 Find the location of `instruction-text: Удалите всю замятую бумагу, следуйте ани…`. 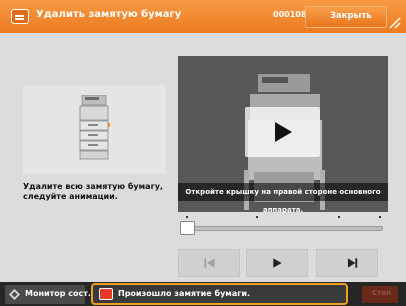

instruction-text: Удалите всю замятую бумагу, следуйте ани… is located at coordinates (93, 191).